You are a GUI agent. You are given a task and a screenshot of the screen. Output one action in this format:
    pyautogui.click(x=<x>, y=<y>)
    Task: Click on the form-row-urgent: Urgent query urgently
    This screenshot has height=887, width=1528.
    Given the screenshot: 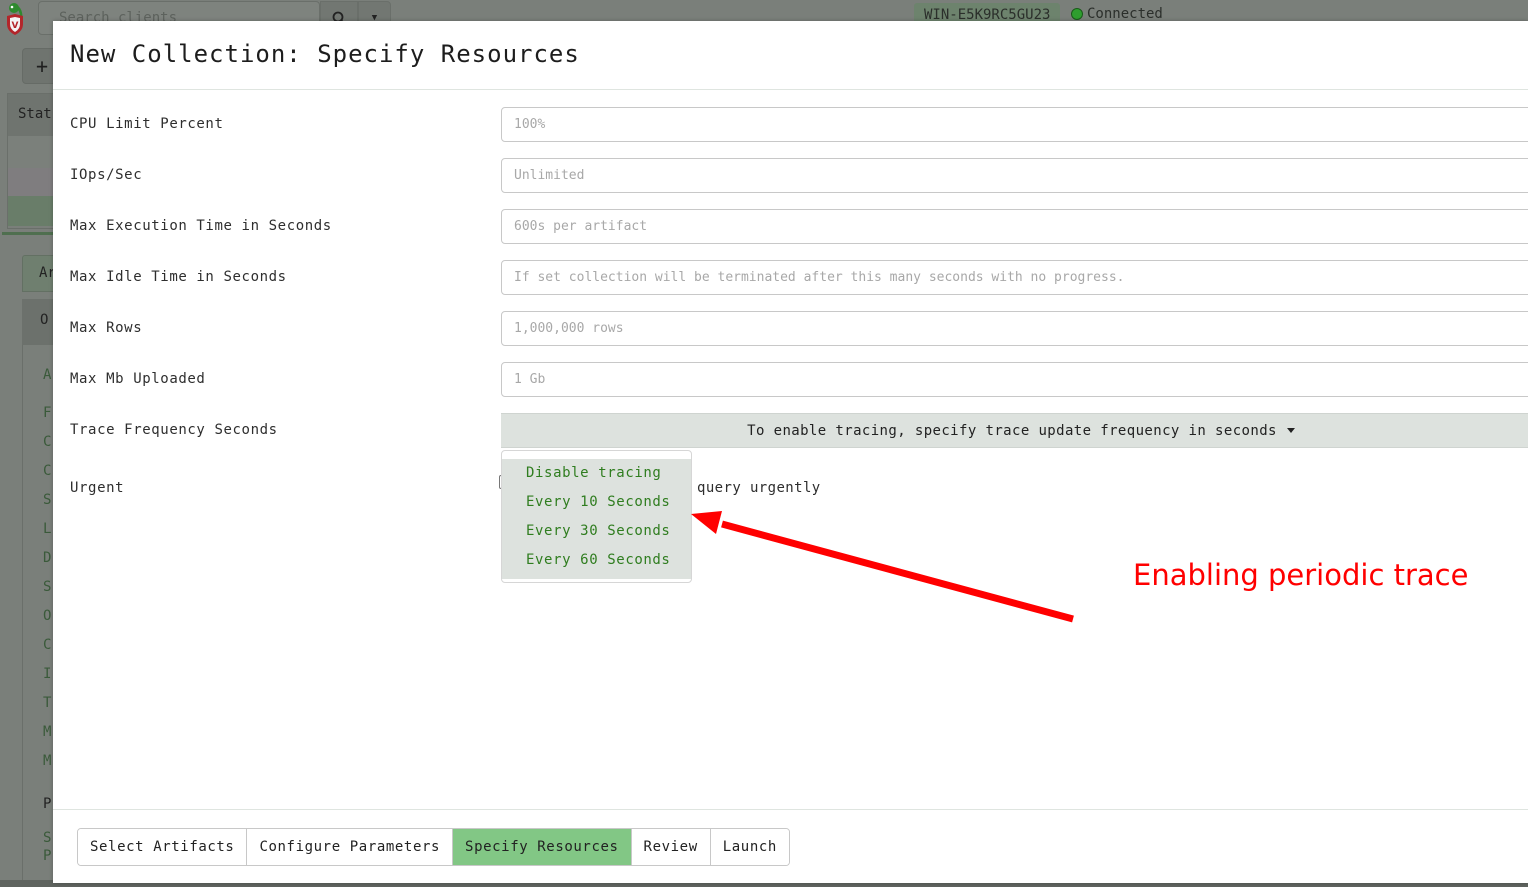 What is the action you would take?
    pyautogui.click(x=790, y=489)
    